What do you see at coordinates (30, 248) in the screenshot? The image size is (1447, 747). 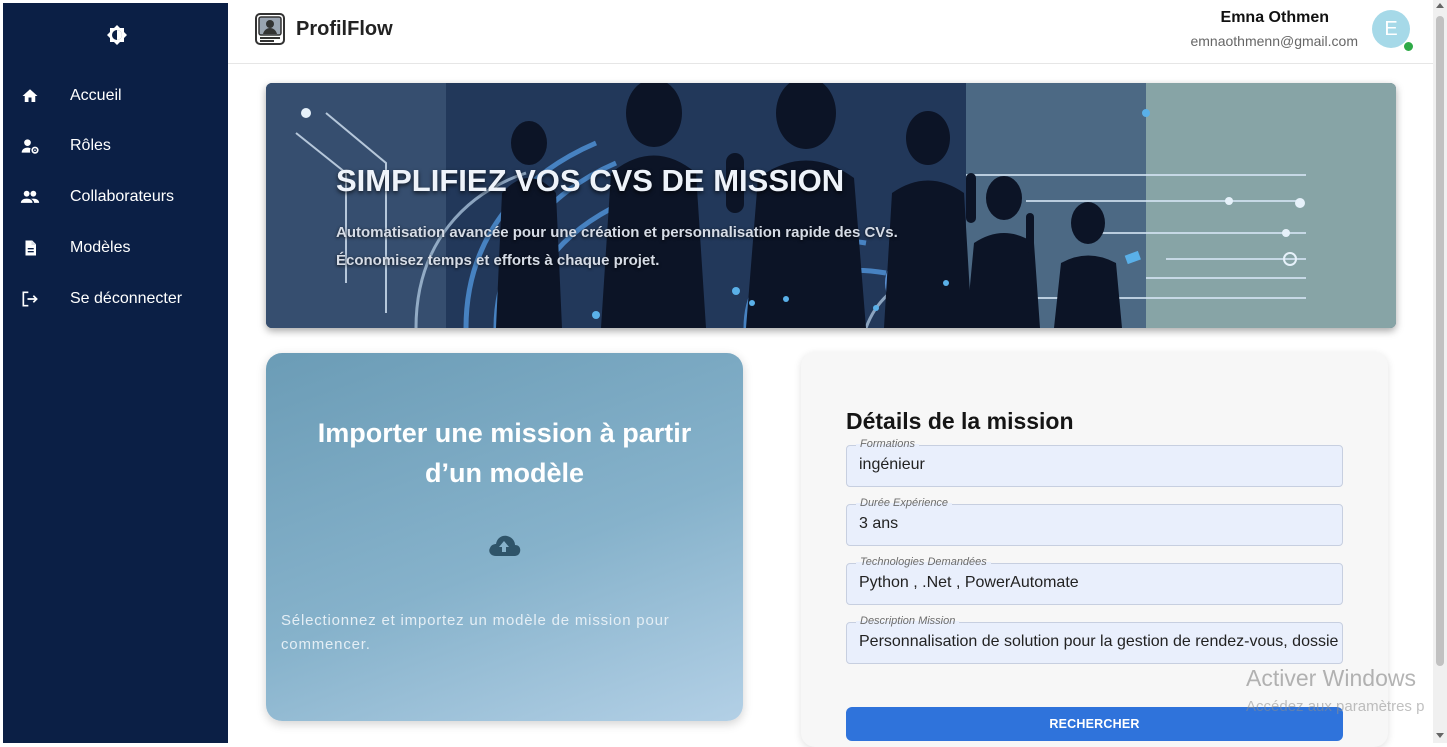 I see `document-icon` at bounding box center [30, 248].